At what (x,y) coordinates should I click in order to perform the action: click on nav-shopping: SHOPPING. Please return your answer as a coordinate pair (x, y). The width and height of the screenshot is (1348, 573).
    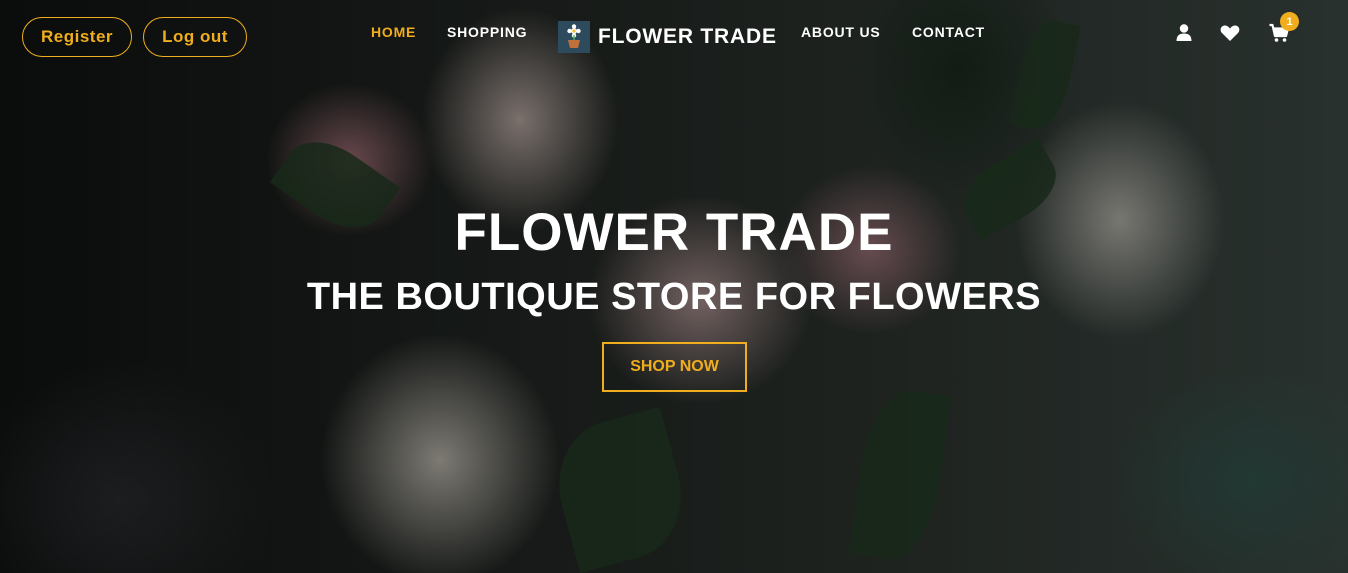
    Looking at the image, I should click on (487, 32).